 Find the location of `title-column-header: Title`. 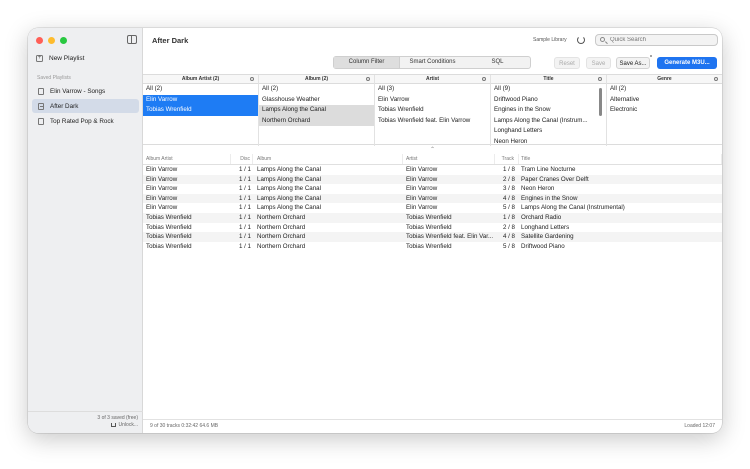

title-column-header: Title is located at coordinates (548, 79).